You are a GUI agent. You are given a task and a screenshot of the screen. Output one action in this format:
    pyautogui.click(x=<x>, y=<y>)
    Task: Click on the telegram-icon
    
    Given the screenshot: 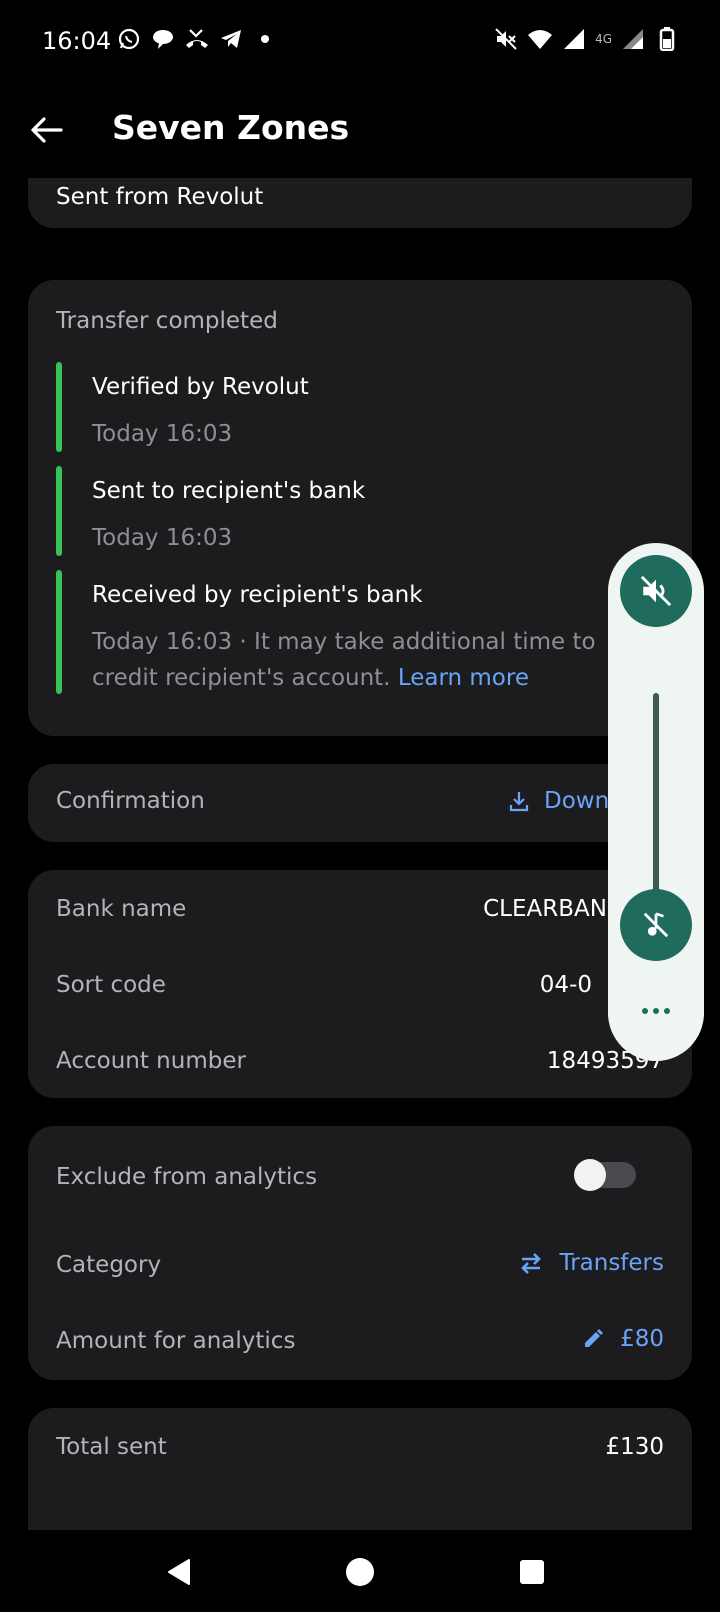 What is the action you would take?
    pyautogui.click(x=231, y=39)
    